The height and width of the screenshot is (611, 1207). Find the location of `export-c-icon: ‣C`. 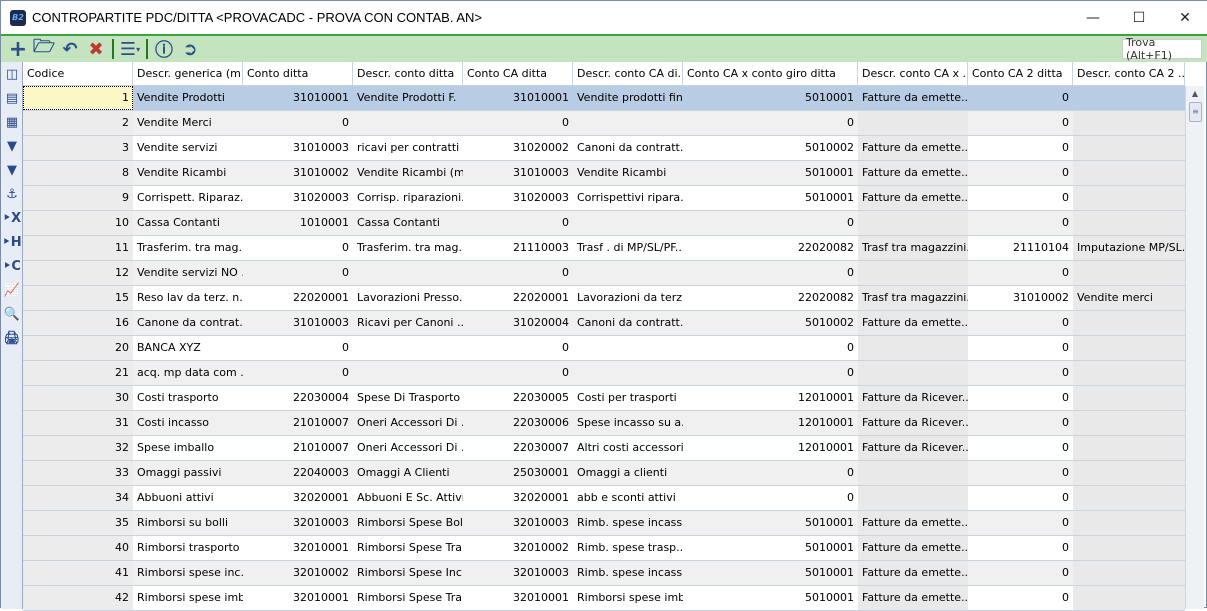

export-c-icon: ‣C is located at coordinates (12, 266).